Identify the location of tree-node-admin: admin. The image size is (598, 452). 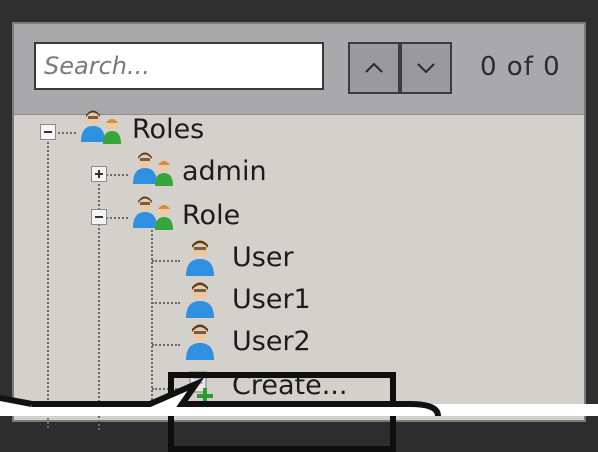
(224, 171).